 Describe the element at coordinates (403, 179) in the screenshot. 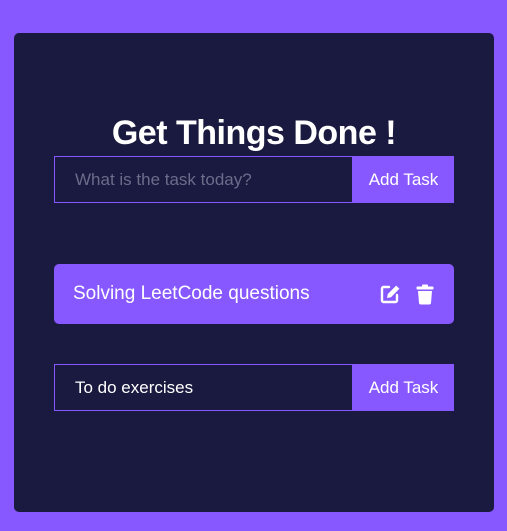

I see `add-task-button: Add Task` at that location.